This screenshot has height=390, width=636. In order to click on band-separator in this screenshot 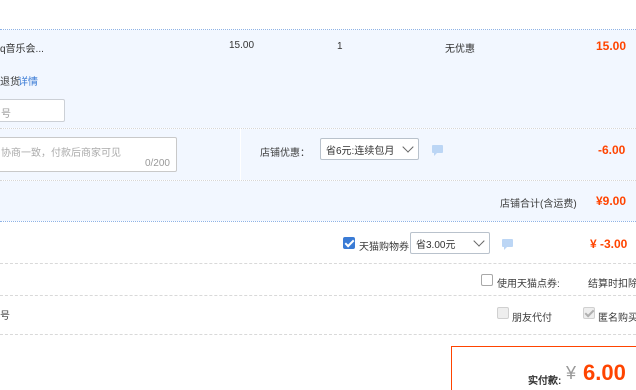, I will do `click(240, 154)`.